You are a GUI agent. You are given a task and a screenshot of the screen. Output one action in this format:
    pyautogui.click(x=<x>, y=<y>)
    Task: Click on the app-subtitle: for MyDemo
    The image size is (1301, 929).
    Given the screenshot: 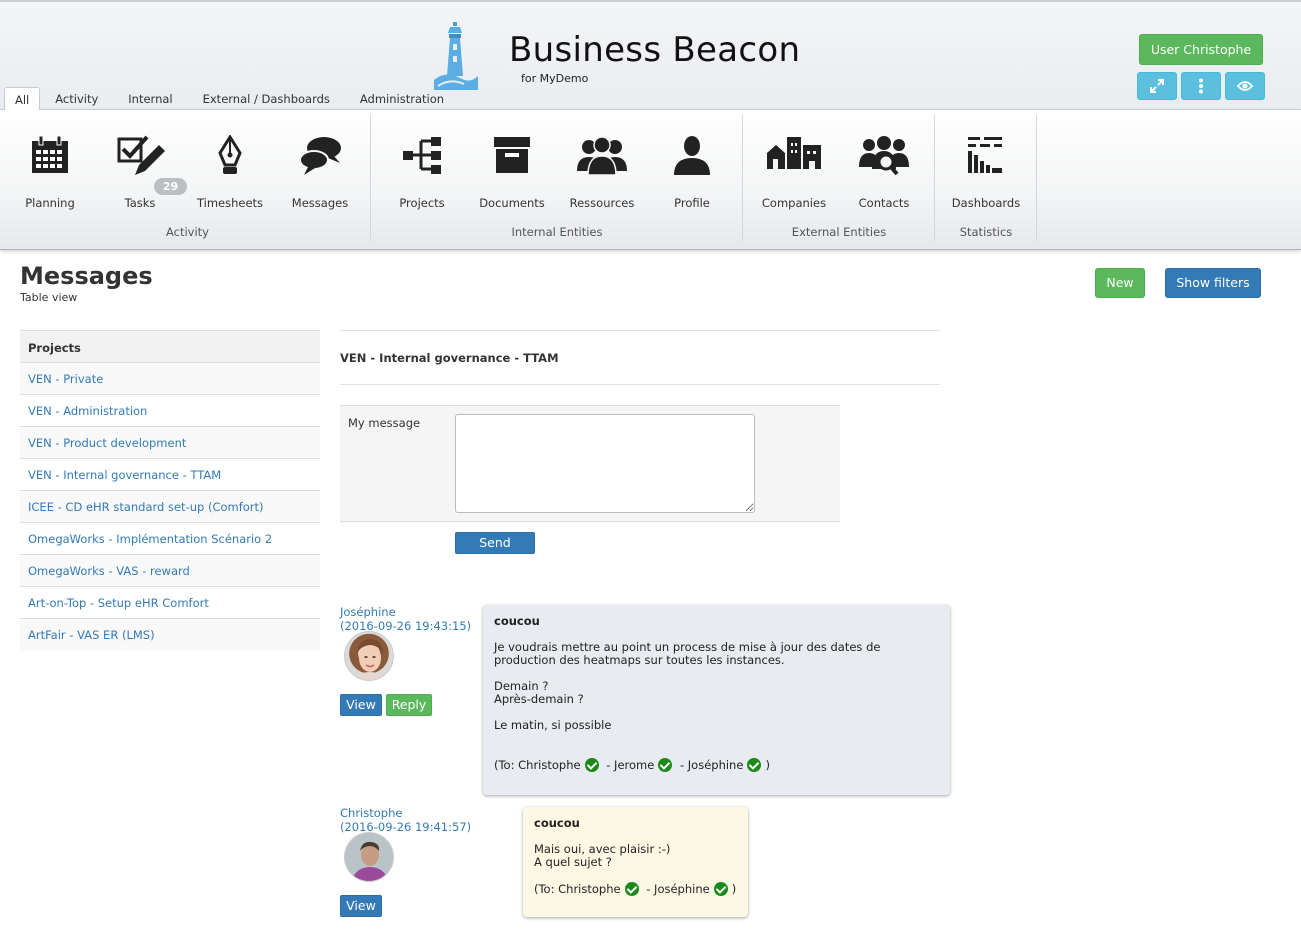 What is the action you would take?
    pyautogui.click(x=555, y=78)
    